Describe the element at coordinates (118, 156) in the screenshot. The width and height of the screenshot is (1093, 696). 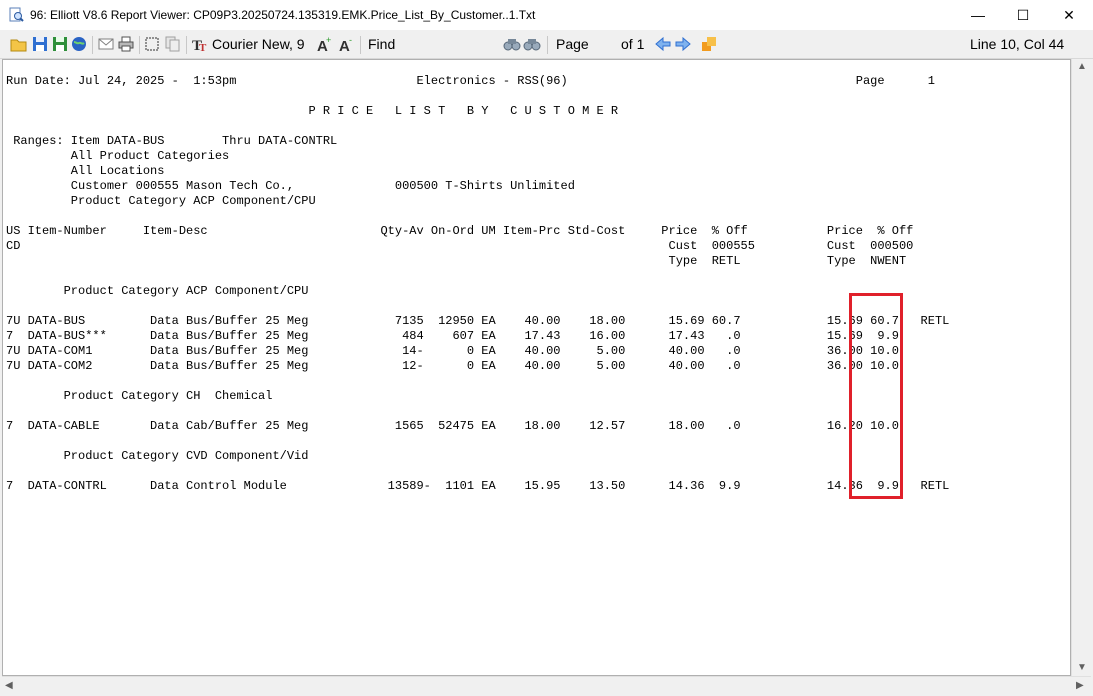
I see `report-line: All Product Categories` at that location.